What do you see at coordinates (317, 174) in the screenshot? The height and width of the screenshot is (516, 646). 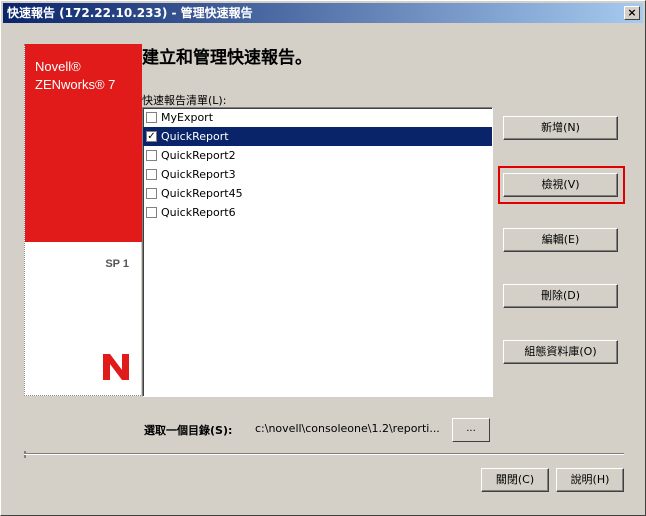 I see `list-item: QuickReport3` at bounding box center [317, 174].